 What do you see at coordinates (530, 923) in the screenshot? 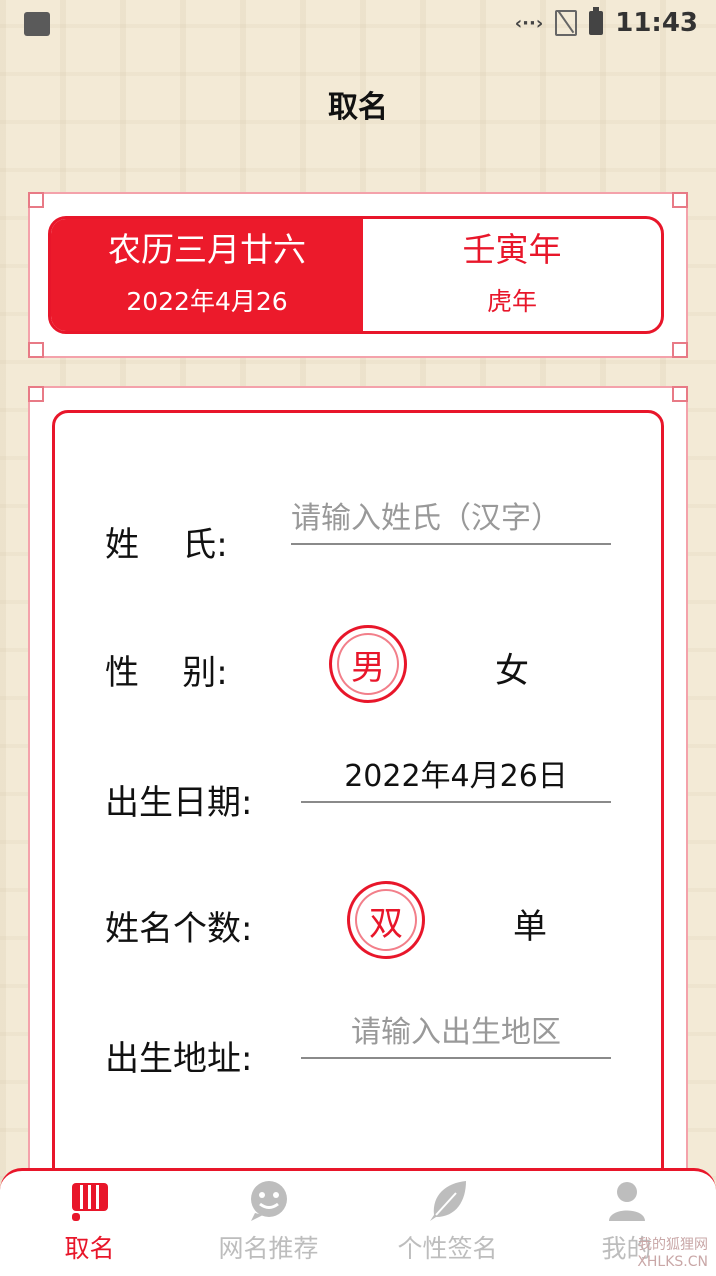
I see `name-length-option-single: 单` at bounding box center [530, 923].